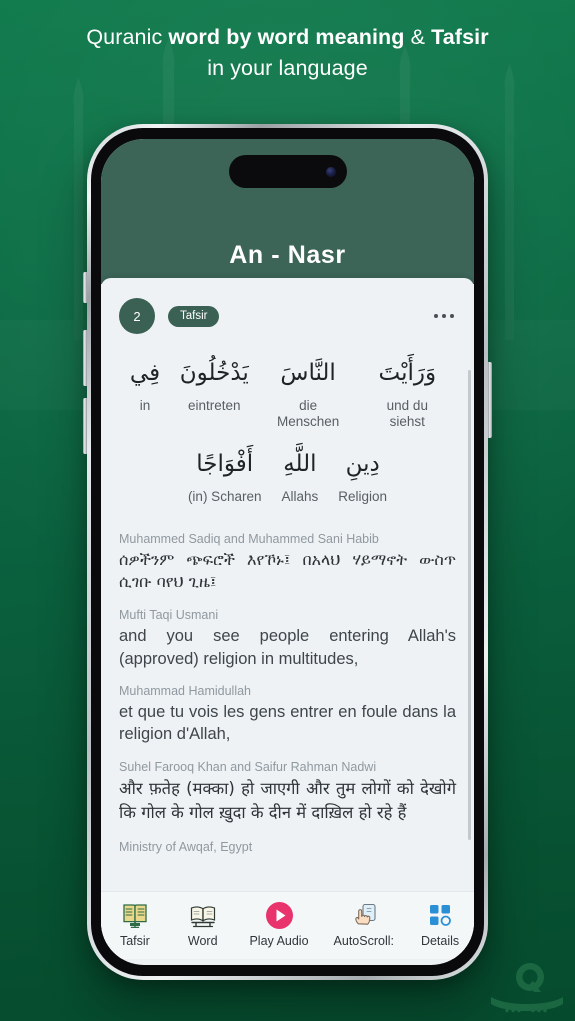  What do you see at coordinates (145, 373) in the screenshot?
I see `word-arabic: فِي` at bounding box center [145, 373].